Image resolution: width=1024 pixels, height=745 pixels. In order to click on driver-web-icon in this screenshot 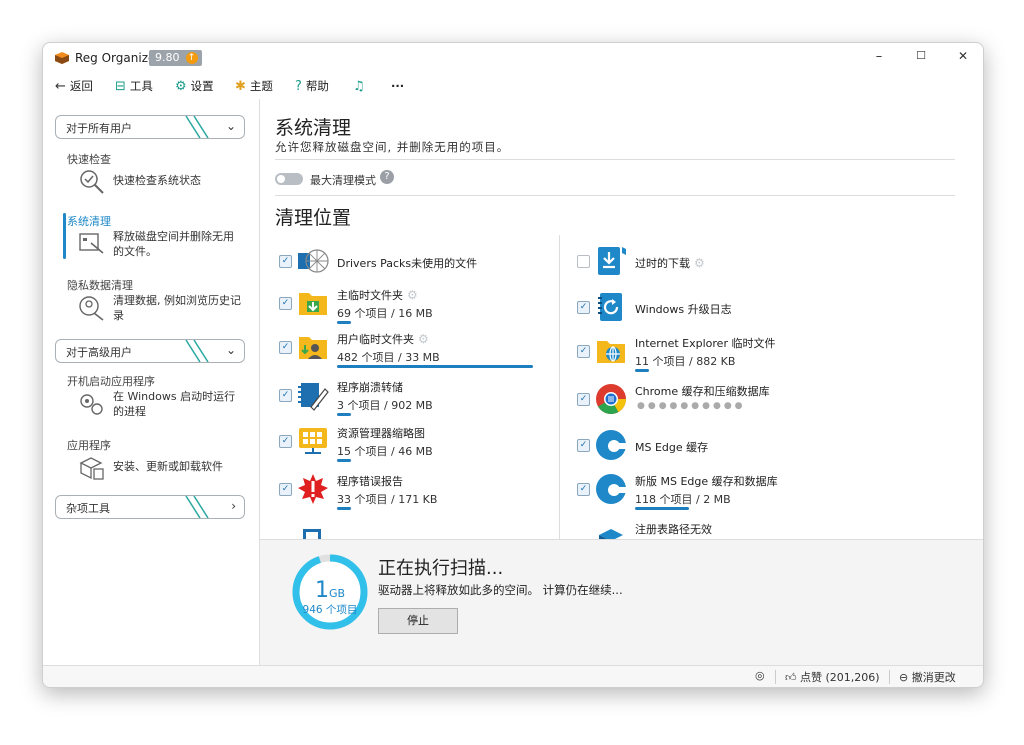, I will do `click(313, 261)`.